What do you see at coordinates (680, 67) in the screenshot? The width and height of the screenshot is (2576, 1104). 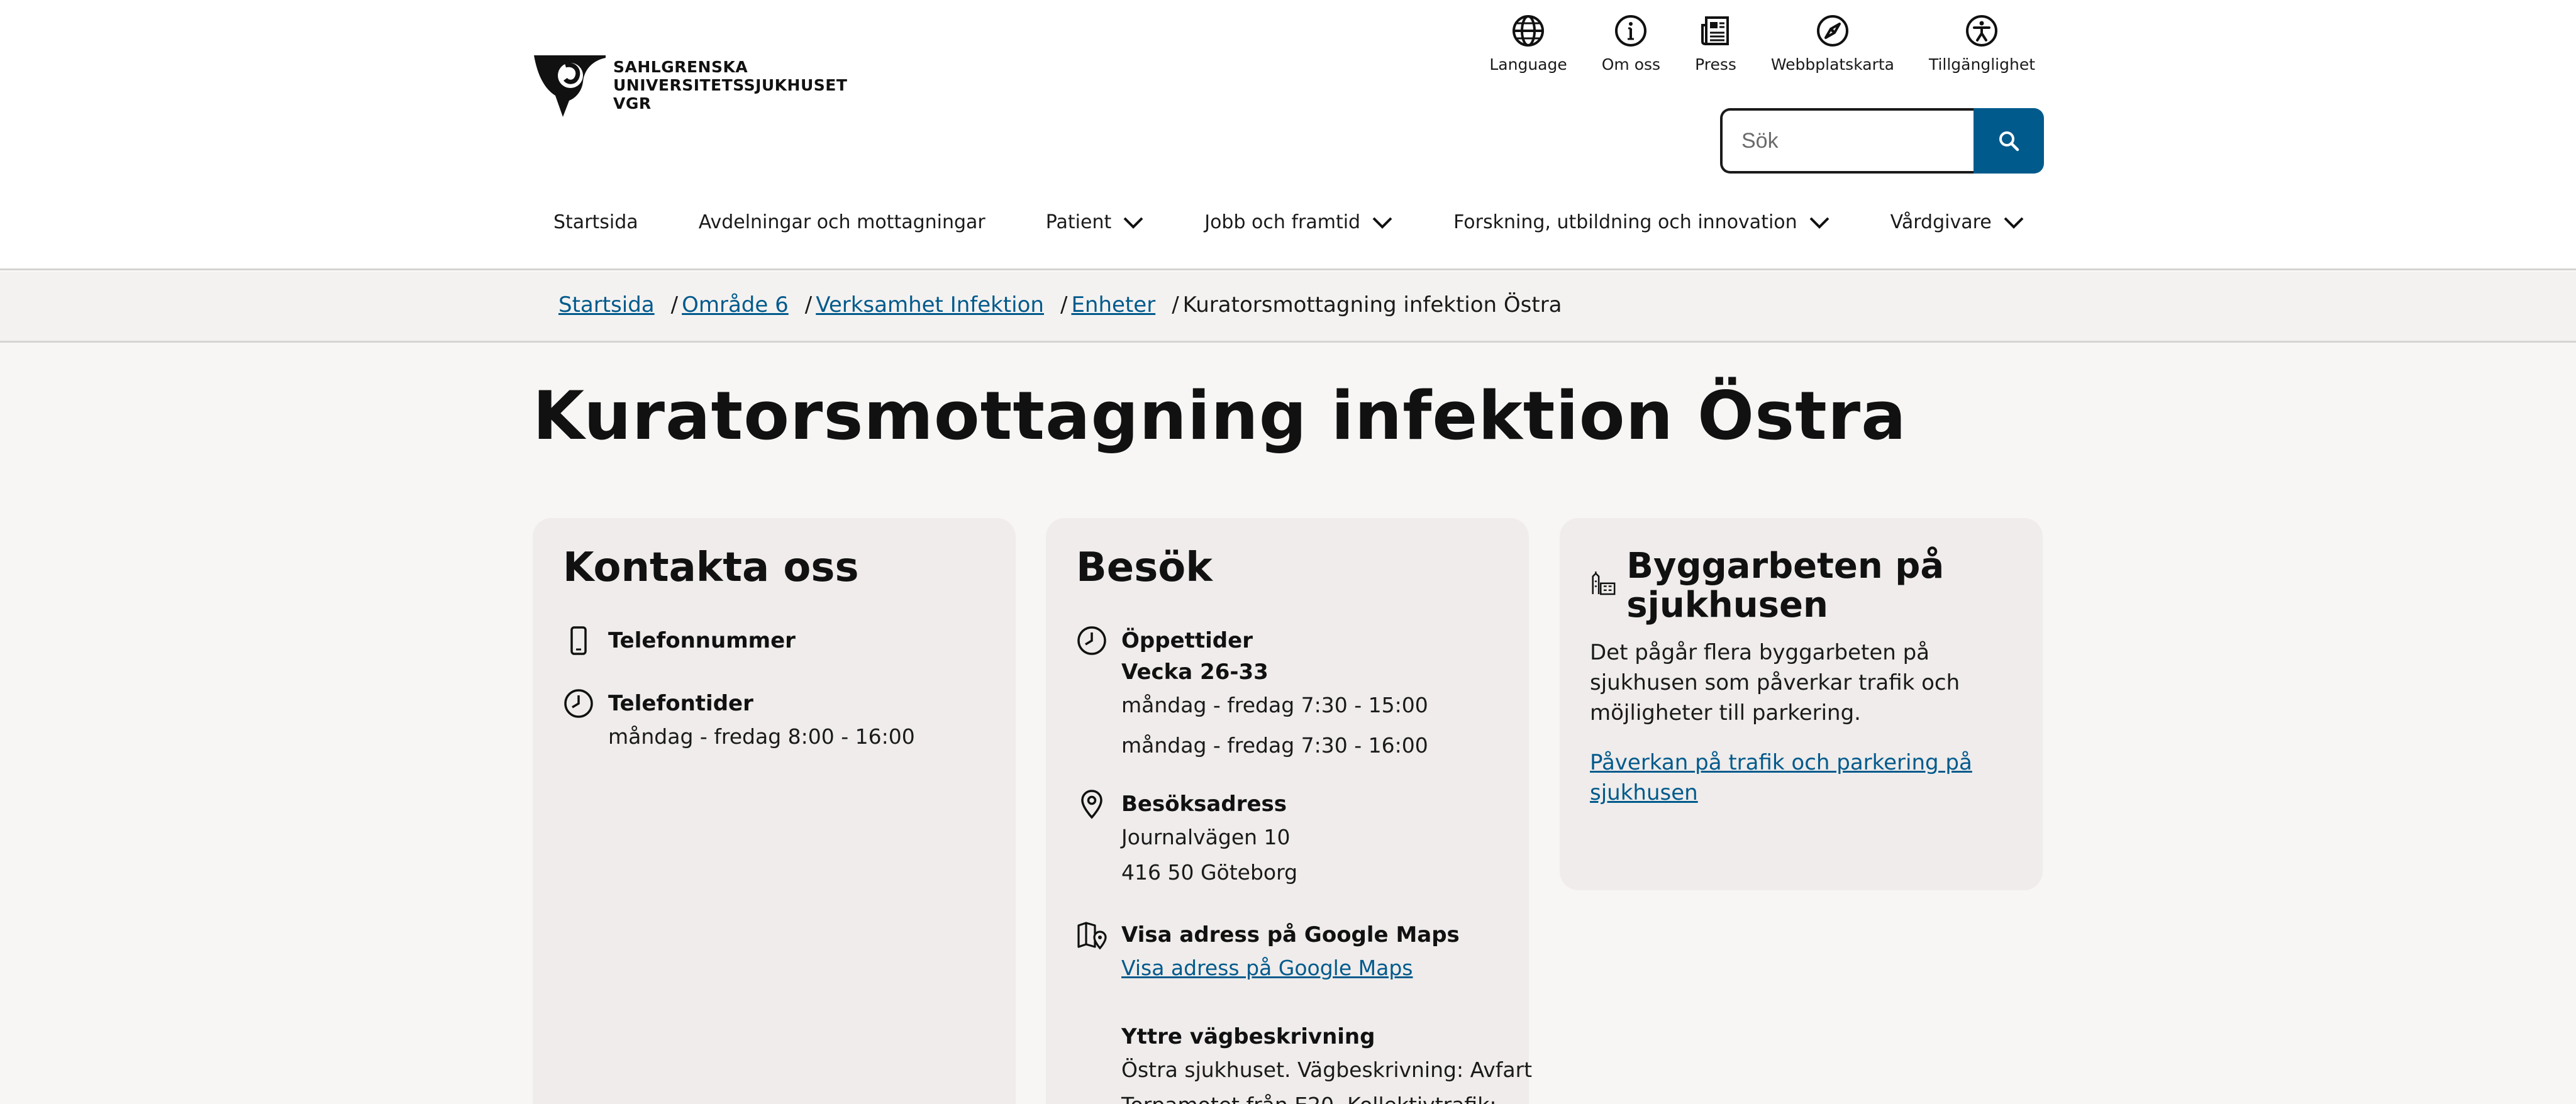 I see `logo-line-1: SAHLGRENSKA` at bounding box center [680, 67].